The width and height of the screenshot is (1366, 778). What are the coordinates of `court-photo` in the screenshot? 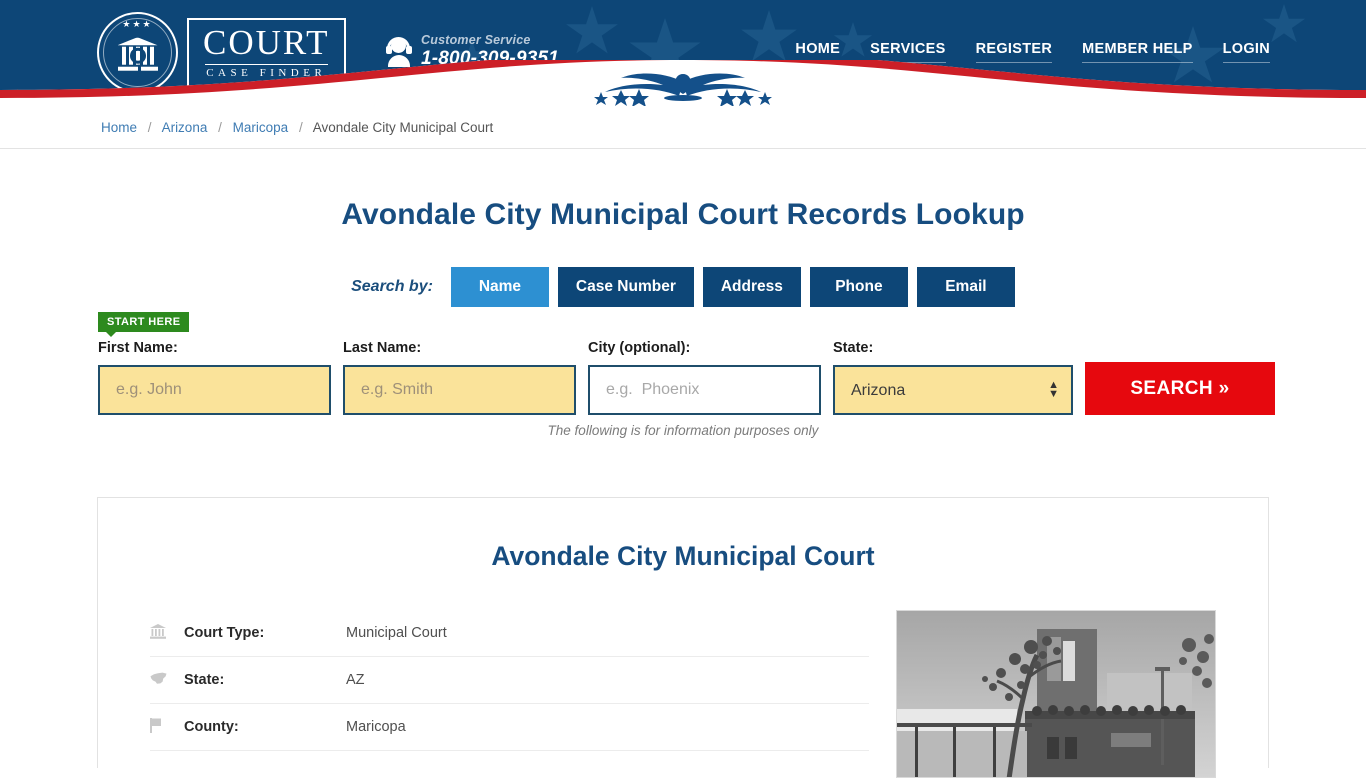 It's located at (1056, 694).